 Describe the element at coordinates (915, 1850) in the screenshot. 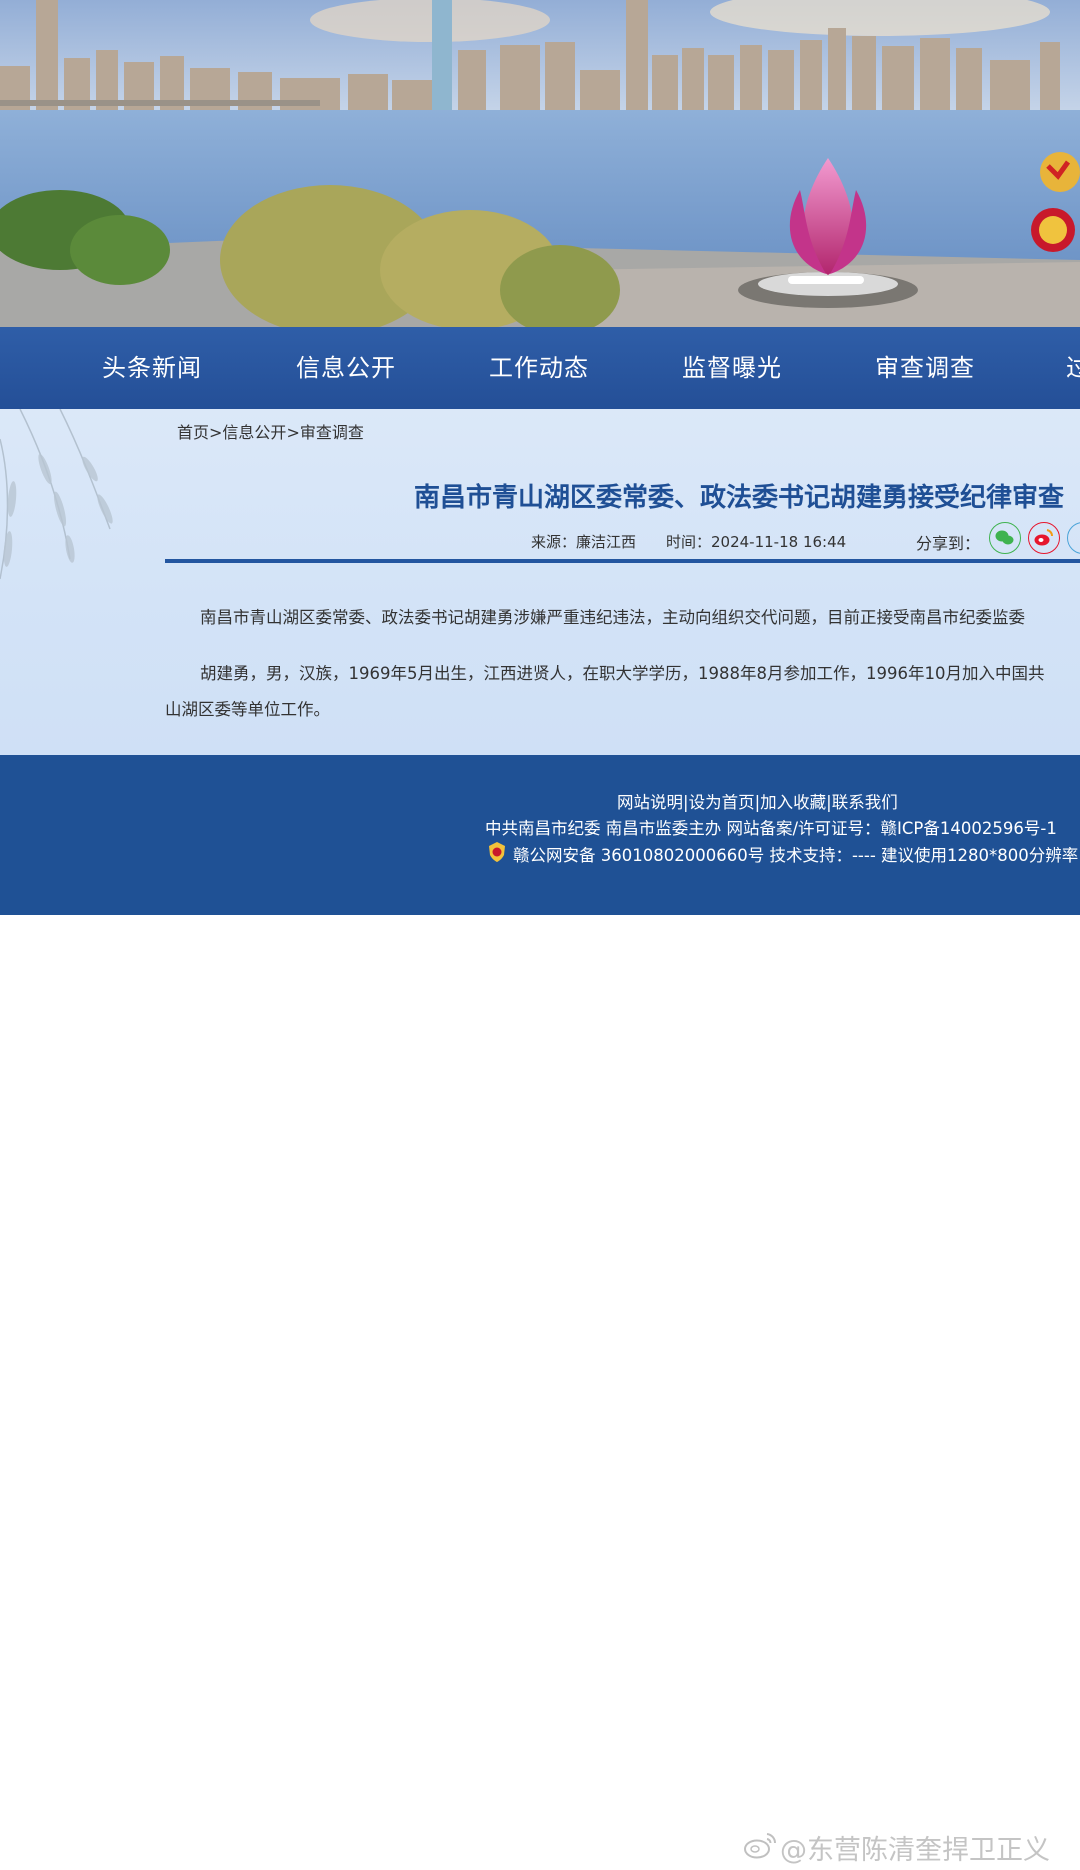

I see `watermark-text: @东营陈清奎捍卫正义` at that location.